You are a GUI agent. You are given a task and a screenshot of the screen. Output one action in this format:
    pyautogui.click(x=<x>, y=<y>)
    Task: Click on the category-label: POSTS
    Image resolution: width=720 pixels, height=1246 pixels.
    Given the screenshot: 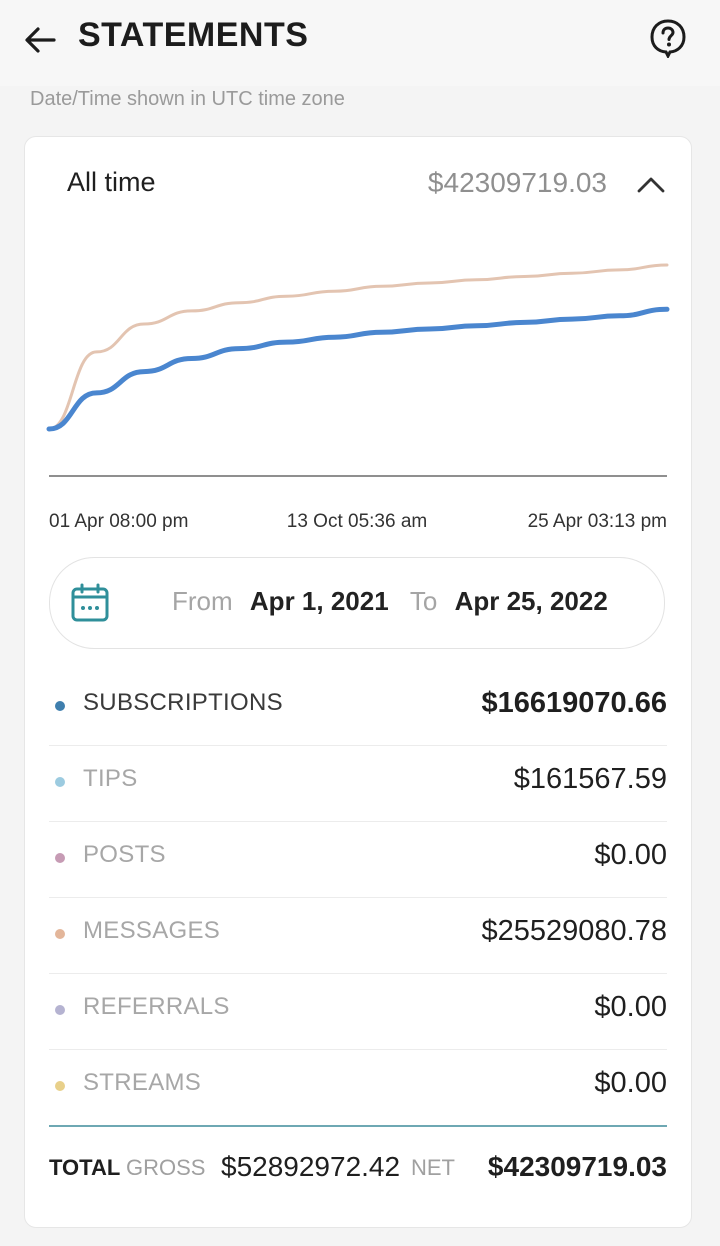 What is the action you would take?
    pyautogui.click(x=124, y=854)
    